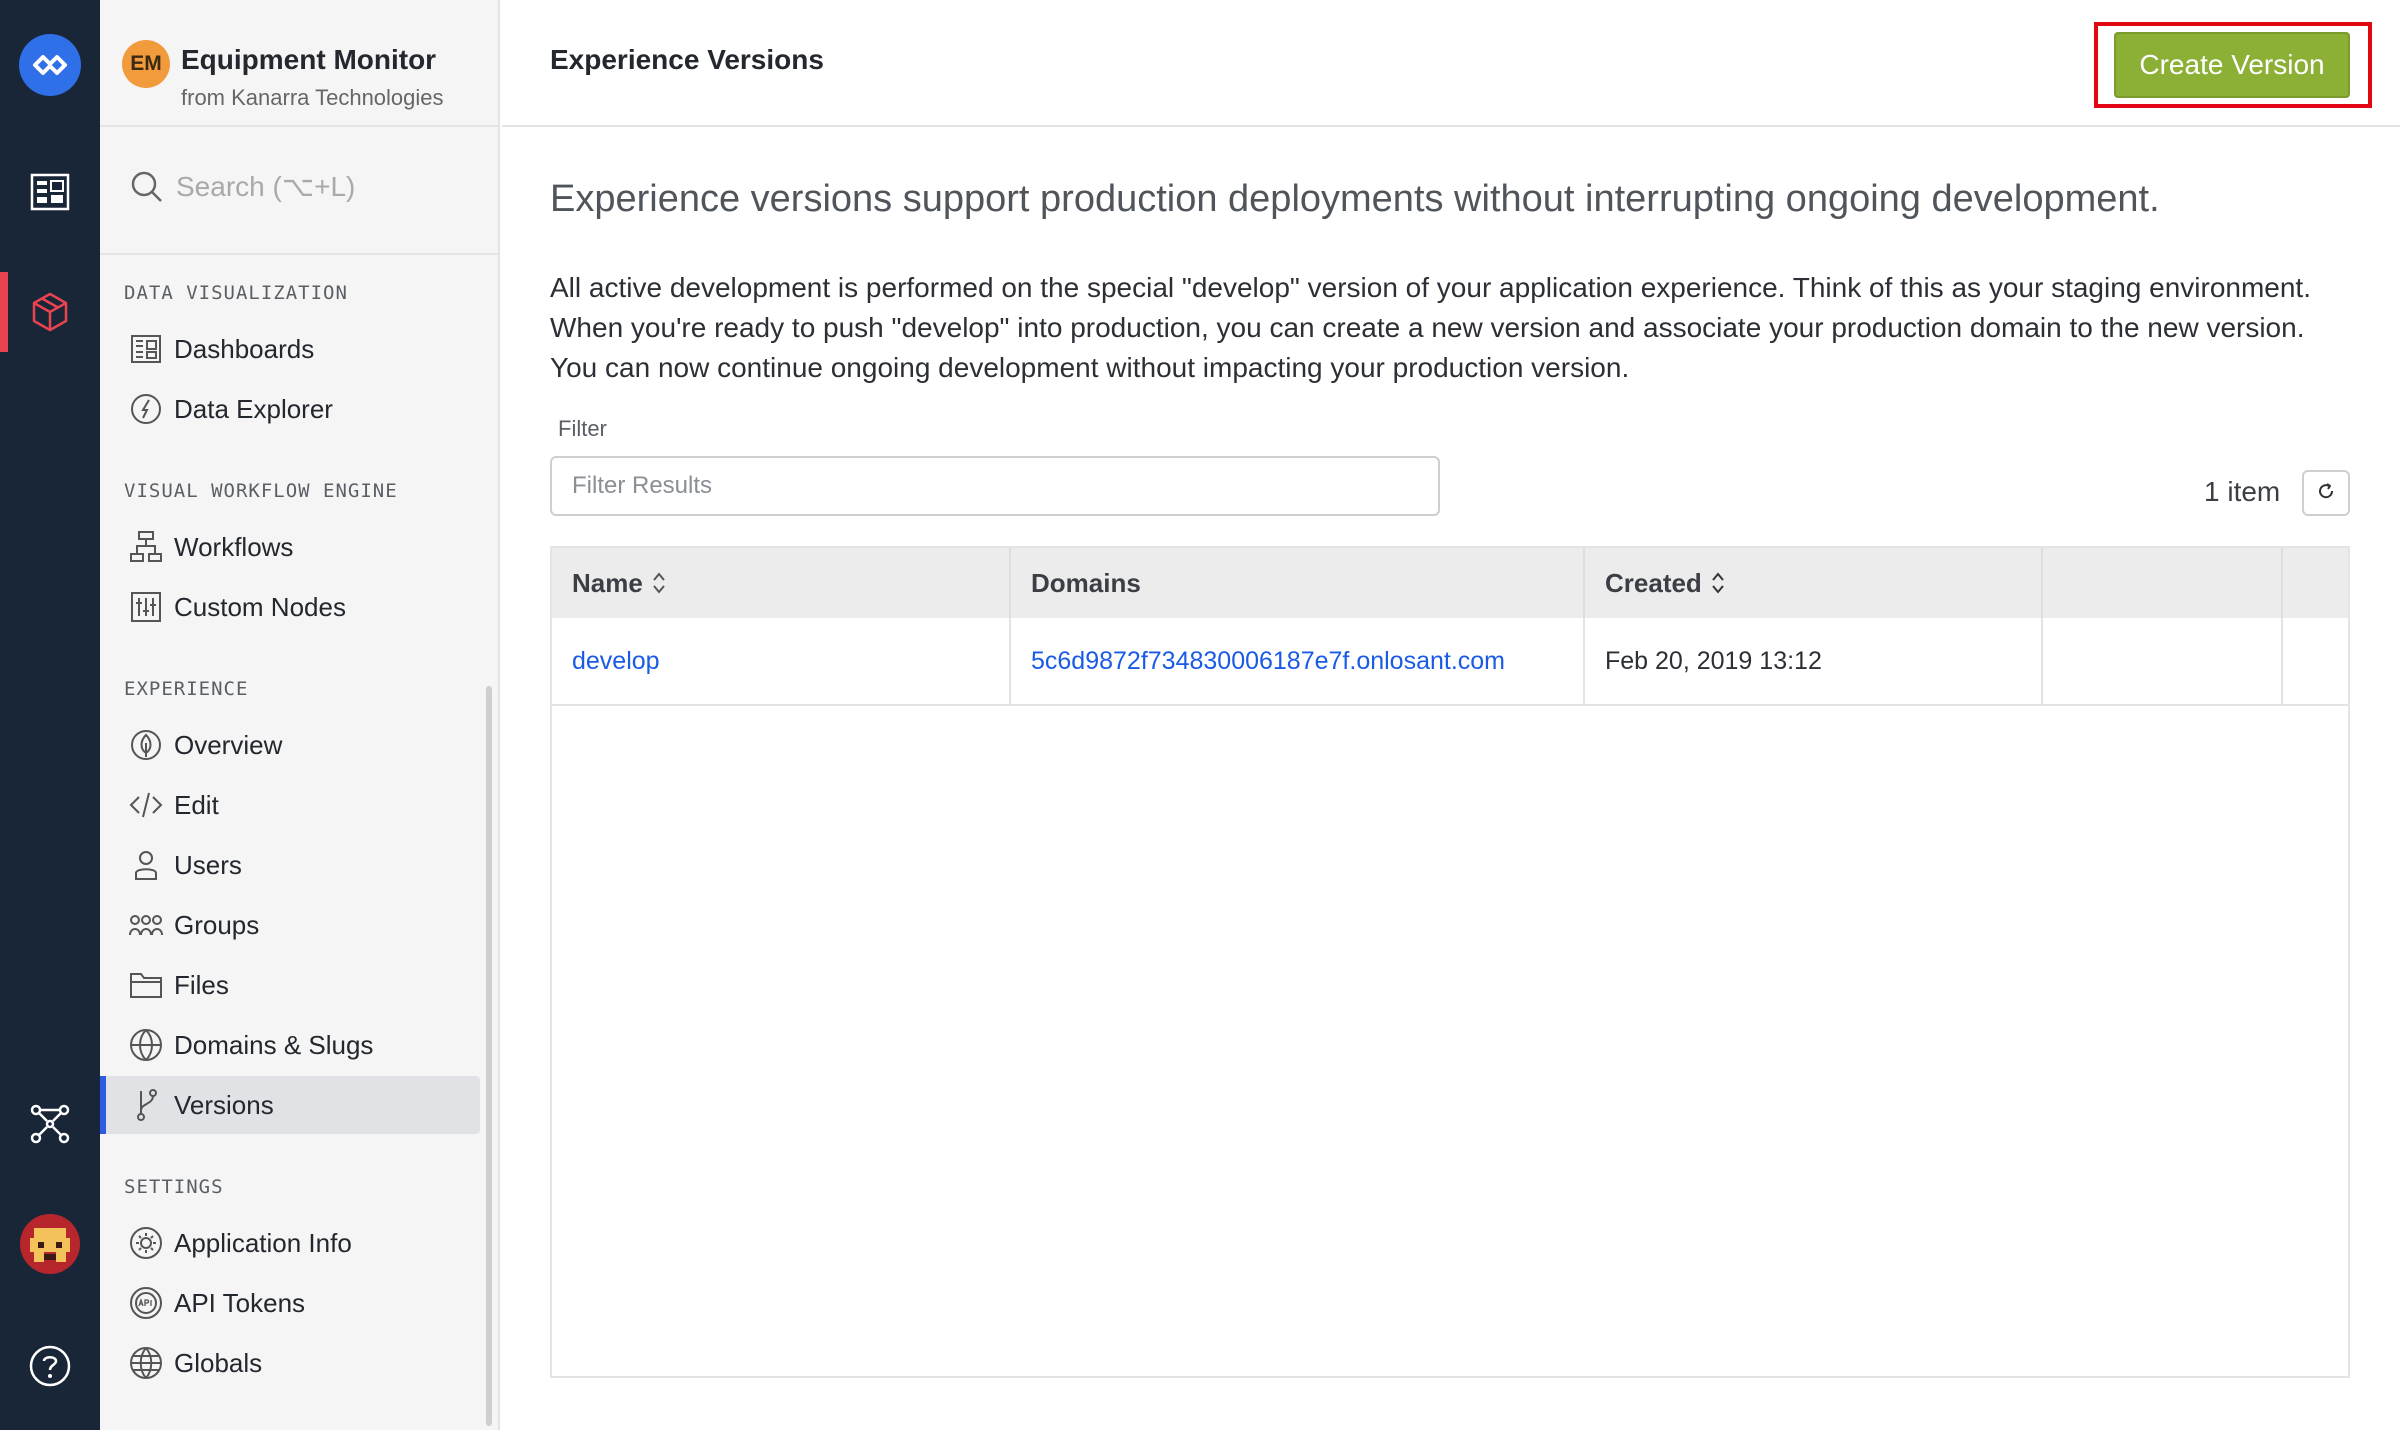 Image resolution: width=2400 pixels, height=1430 pixels. I want to click on sidebar-item-api-tokens: API Tokens, so click(292, 1303).